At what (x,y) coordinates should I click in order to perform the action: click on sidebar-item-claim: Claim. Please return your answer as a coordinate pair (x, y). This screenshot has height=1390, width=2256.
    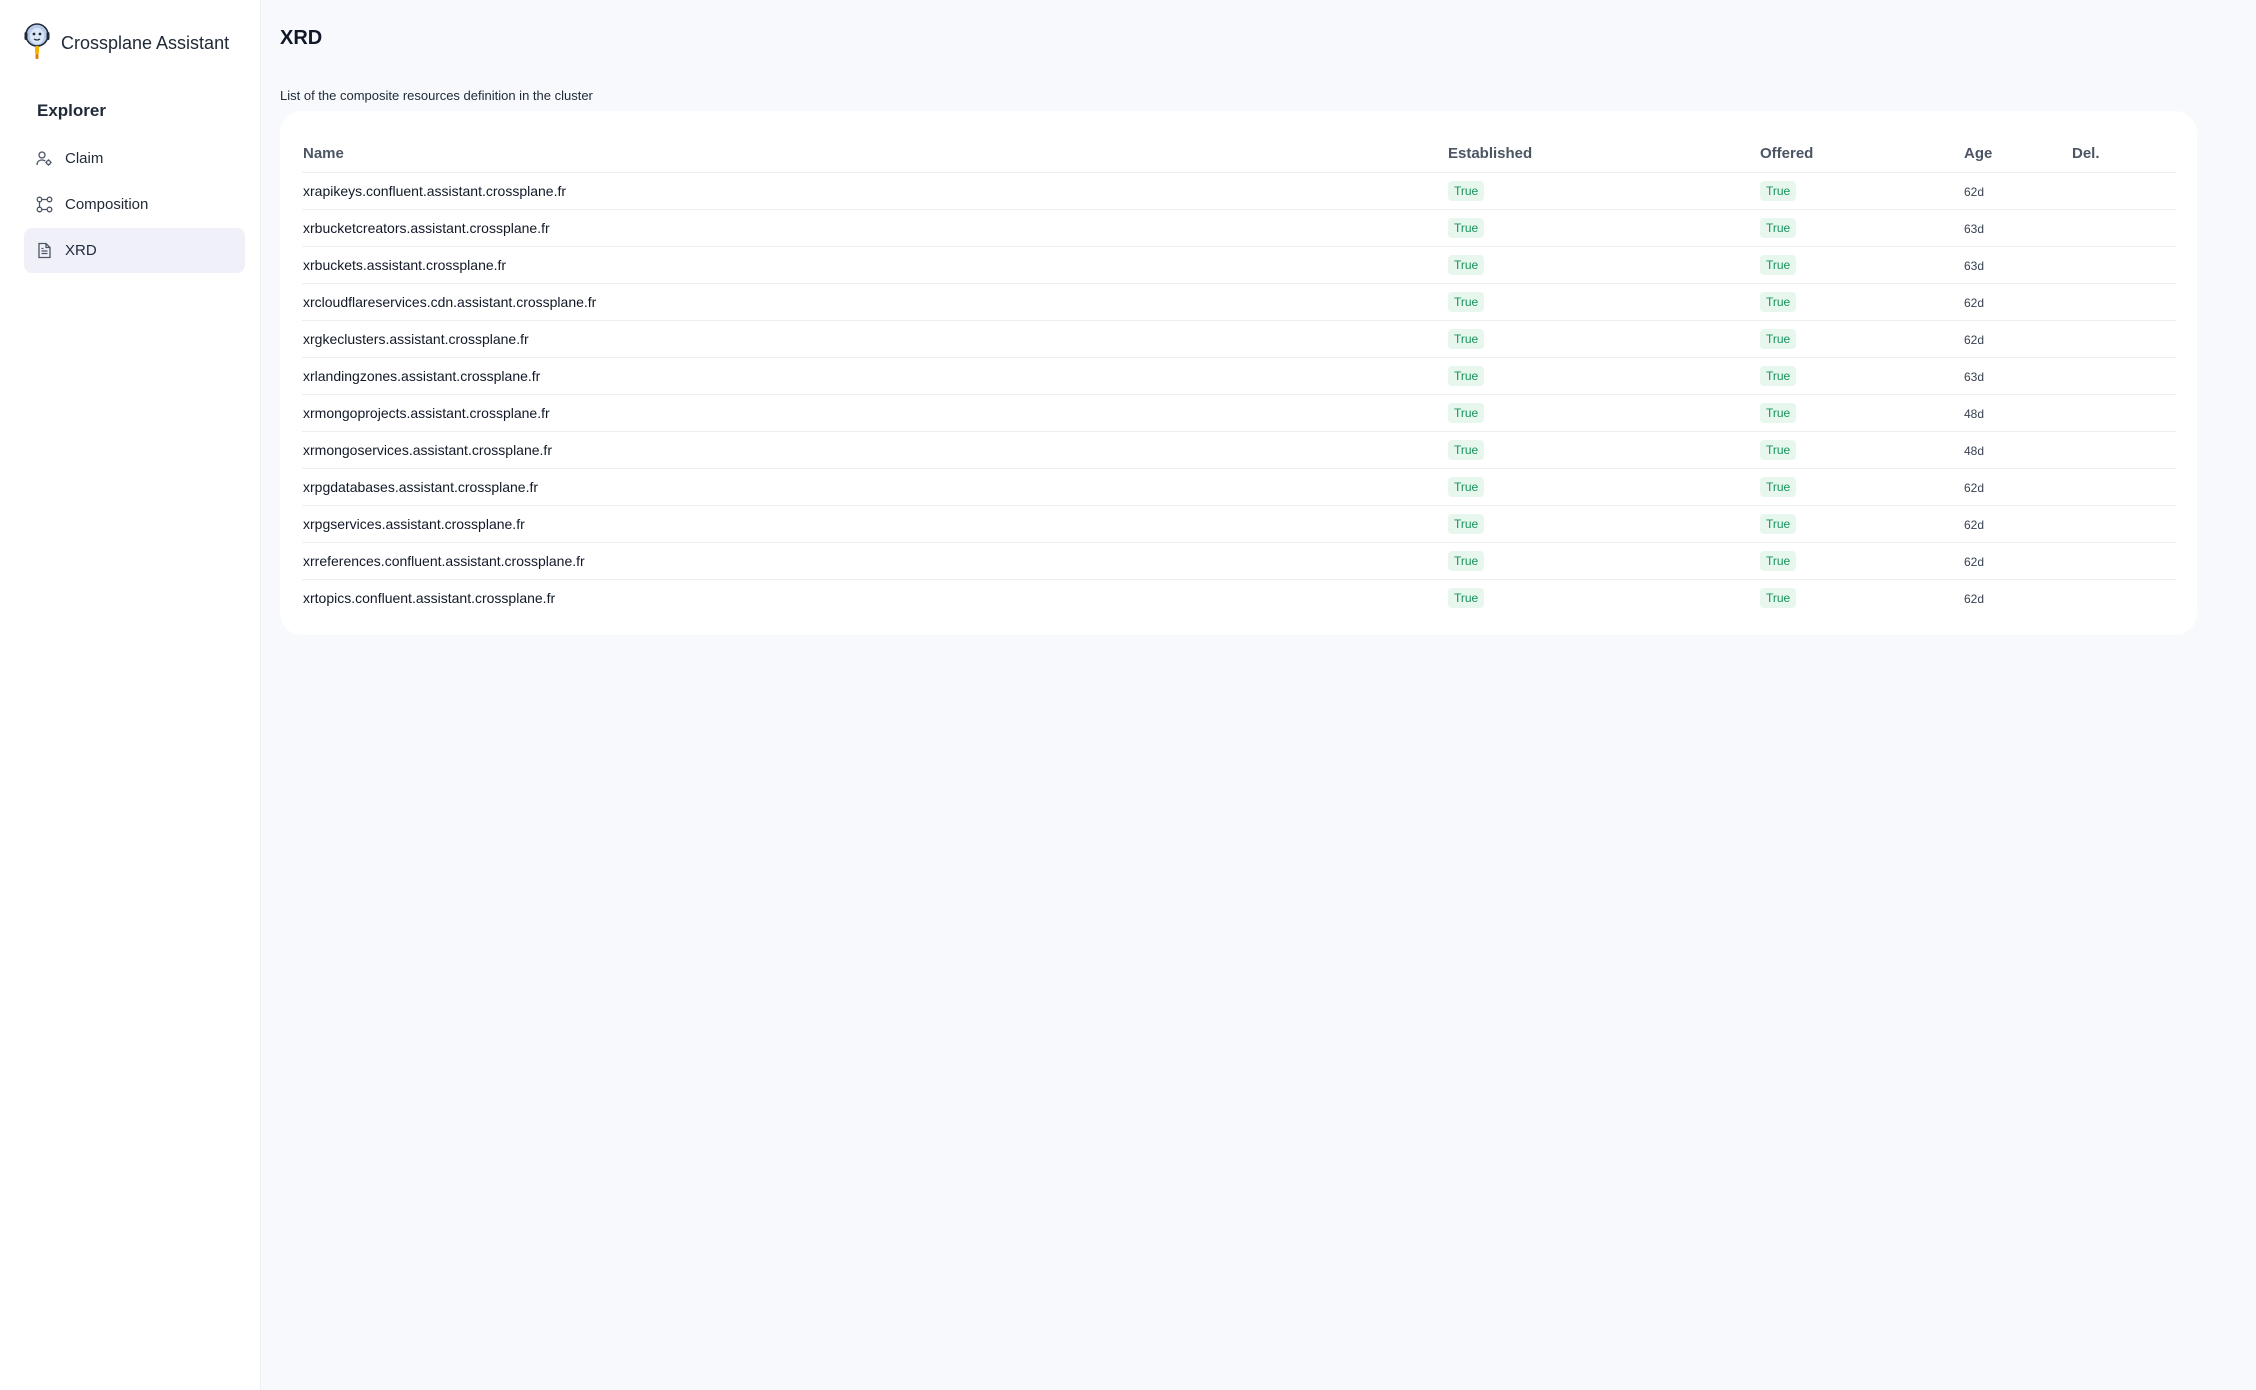
    Looking at the image, I should click on (134, 158).